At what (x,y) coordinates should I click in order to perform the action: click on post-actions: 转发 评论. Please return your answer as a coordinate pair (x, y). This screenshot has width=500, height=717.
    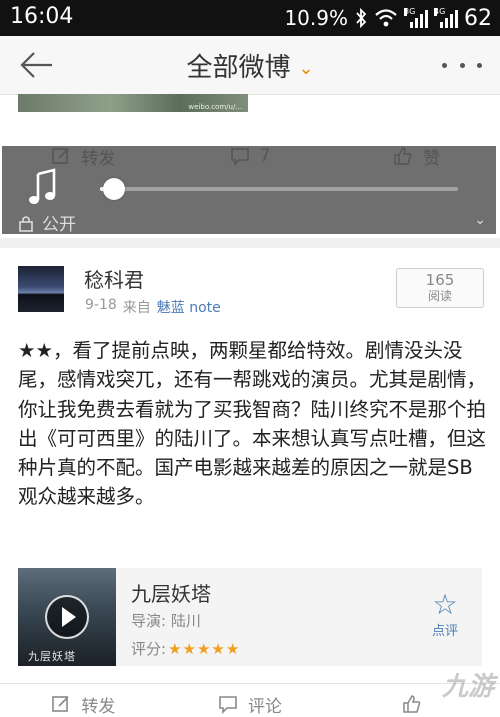
    Looking at the image, I should click on (250, 704).